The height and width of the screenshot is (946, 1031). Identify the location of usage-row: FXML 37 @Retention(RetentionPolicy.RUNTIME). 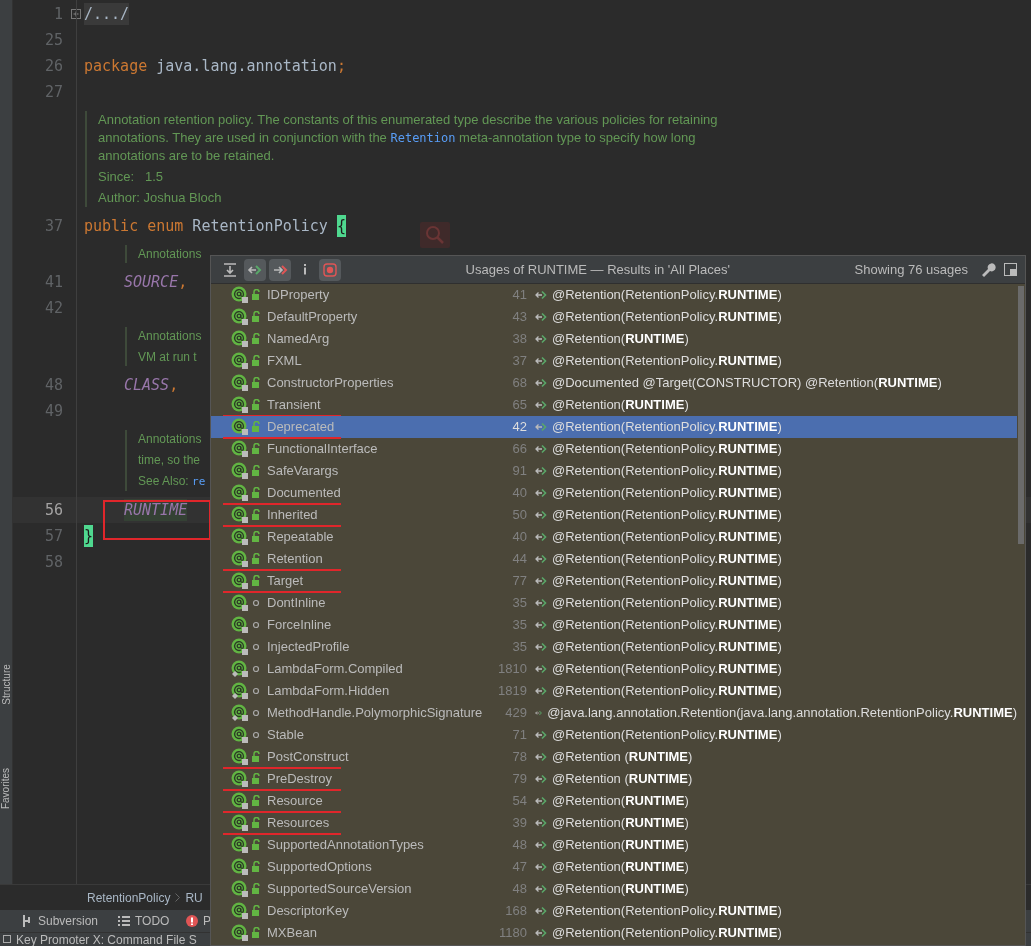
(614, 361).